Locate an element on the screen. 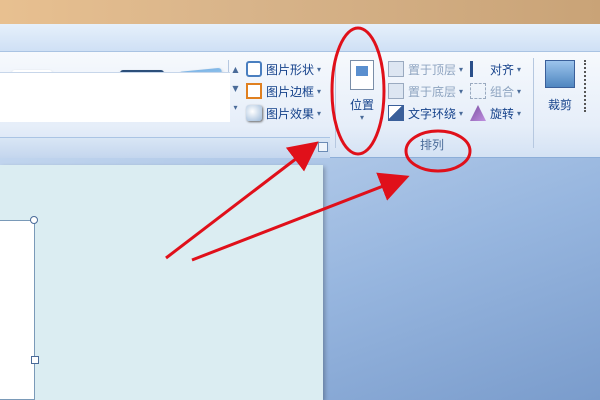 The image size is (600, 400). group-icon is located at coordinates (478, 91).